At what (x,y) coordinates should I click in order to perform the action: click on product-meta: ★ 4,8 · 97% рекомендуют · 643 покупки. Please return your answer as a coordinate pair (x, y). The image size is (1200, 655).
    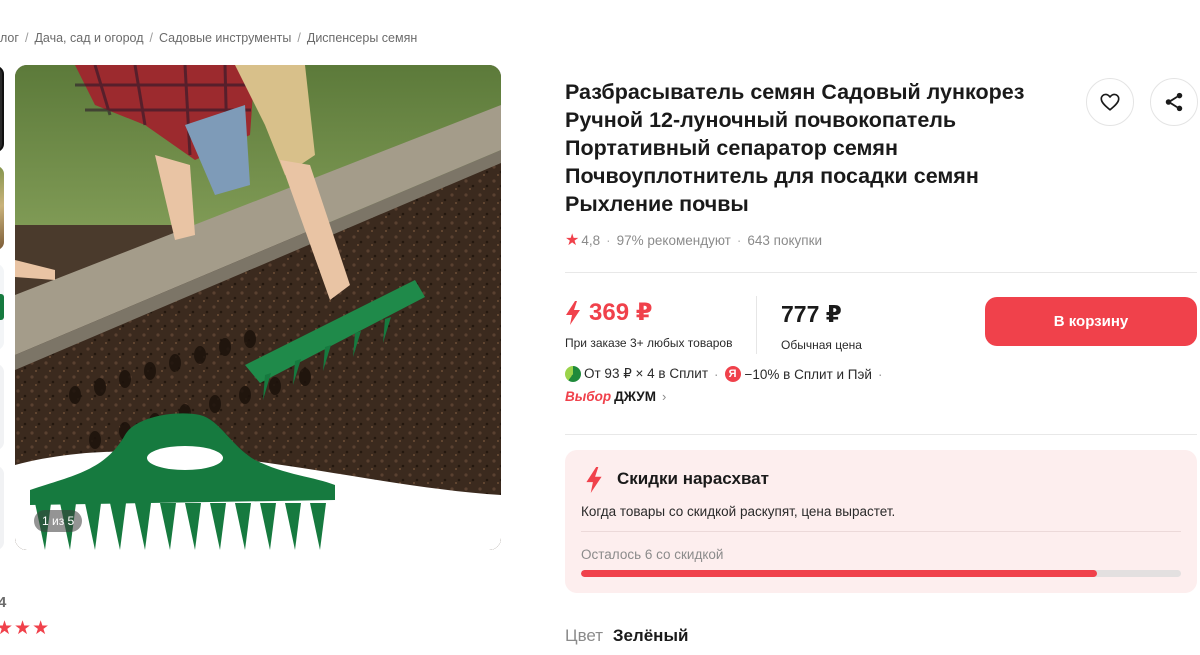
    Looking at the image, I should click on (693, 240).